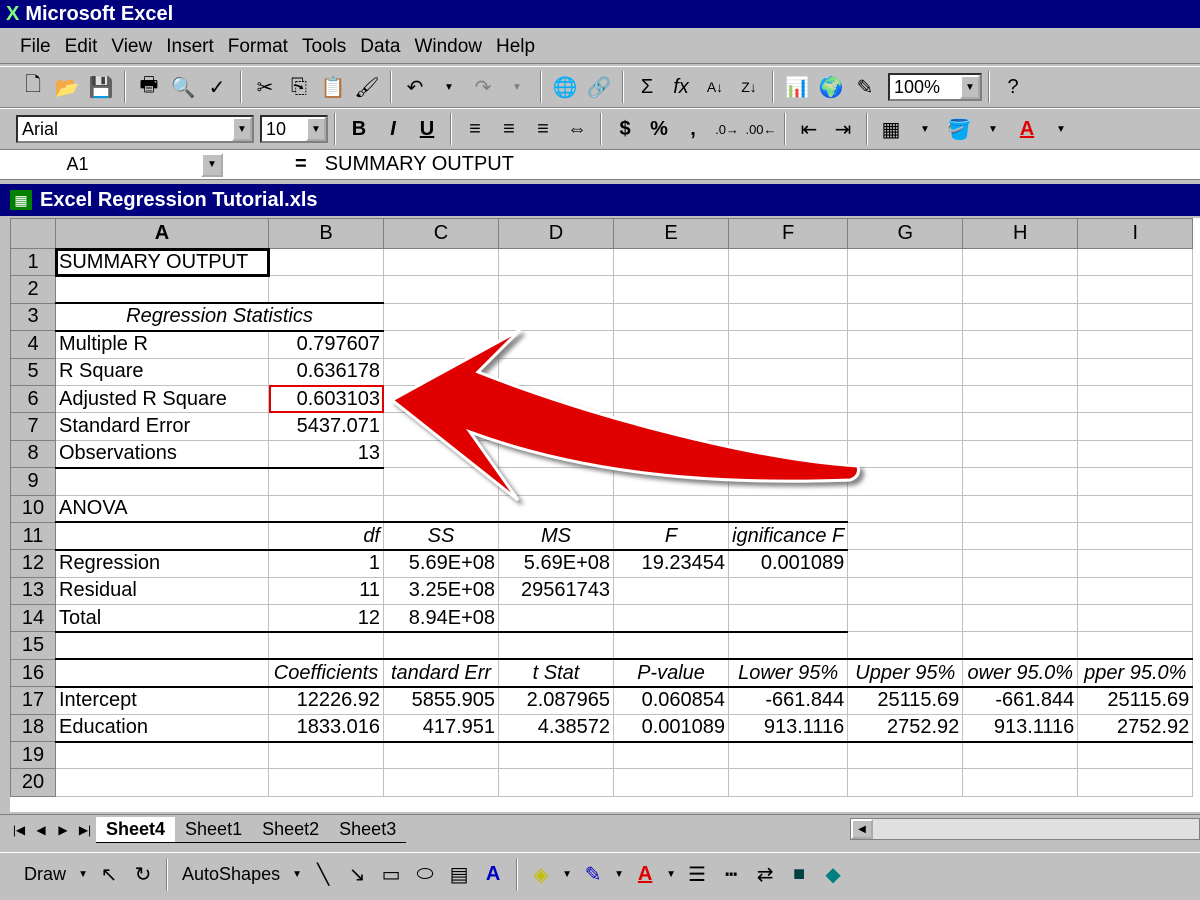 Image resolution: width=1200 pixels, height=900 pixels. What do you see at coordinates (1135, 700) in the screenshot?
I see `cell-I17: 25115.69` at bounding box center [1135, 700].